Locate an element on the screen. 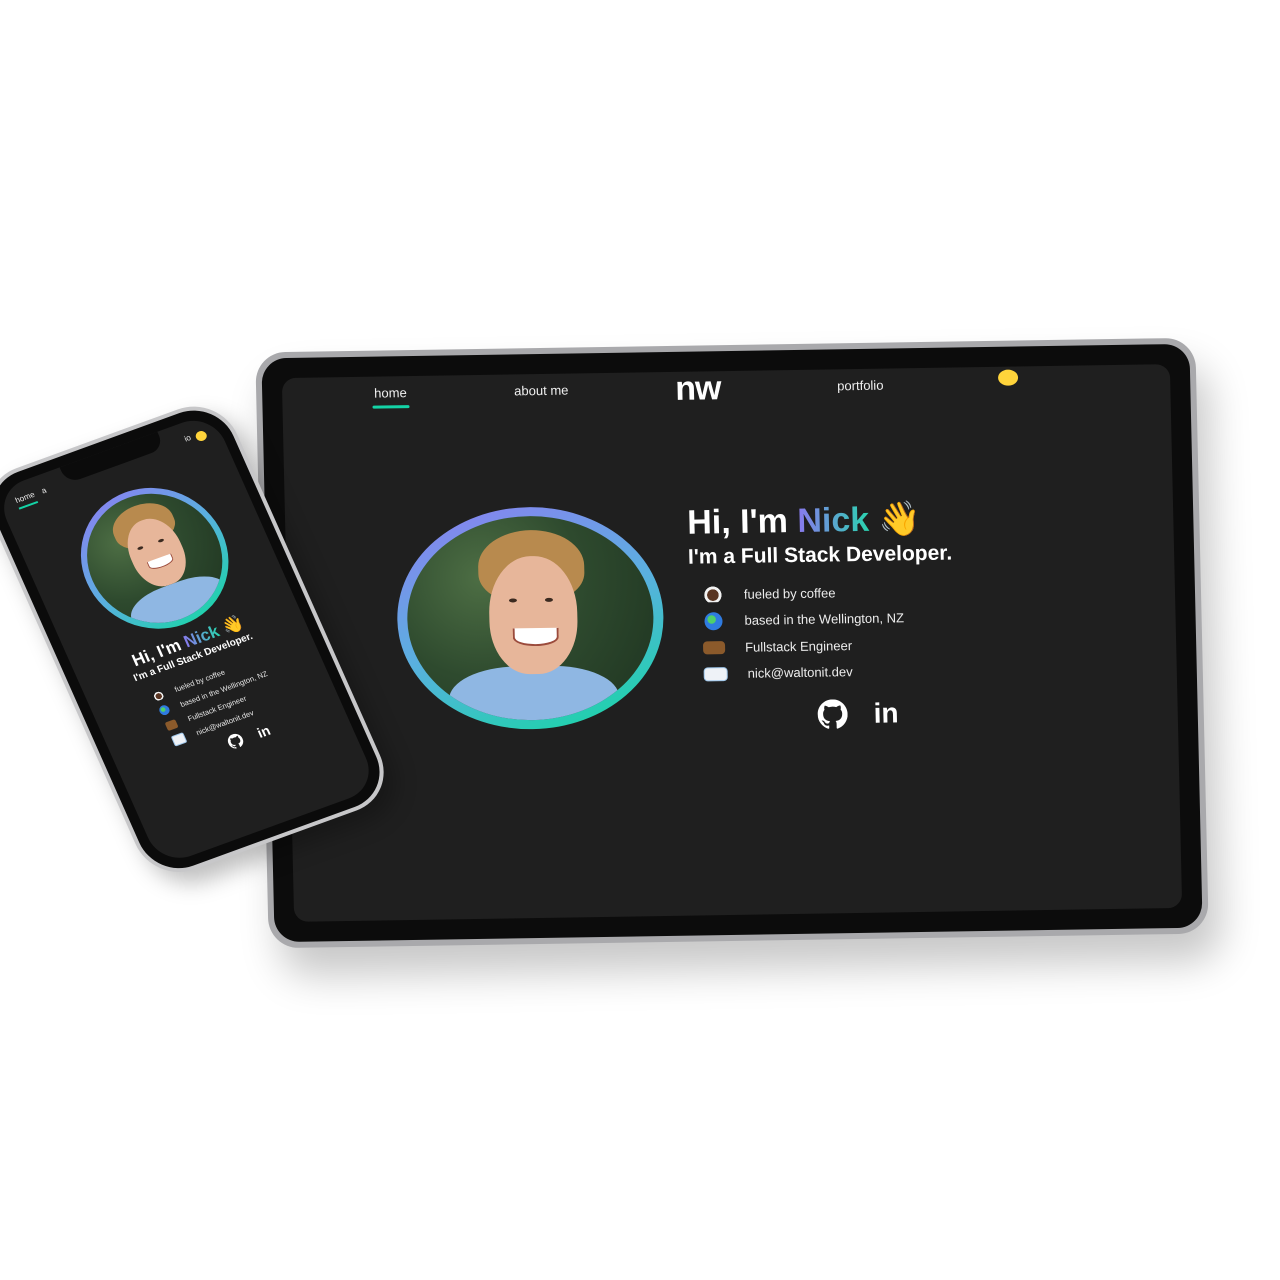 The height and width of the screenshot is (1280, 1280). hero-greeting: Hi, I'm Nick 👋 is located at coordinates (804, 521).